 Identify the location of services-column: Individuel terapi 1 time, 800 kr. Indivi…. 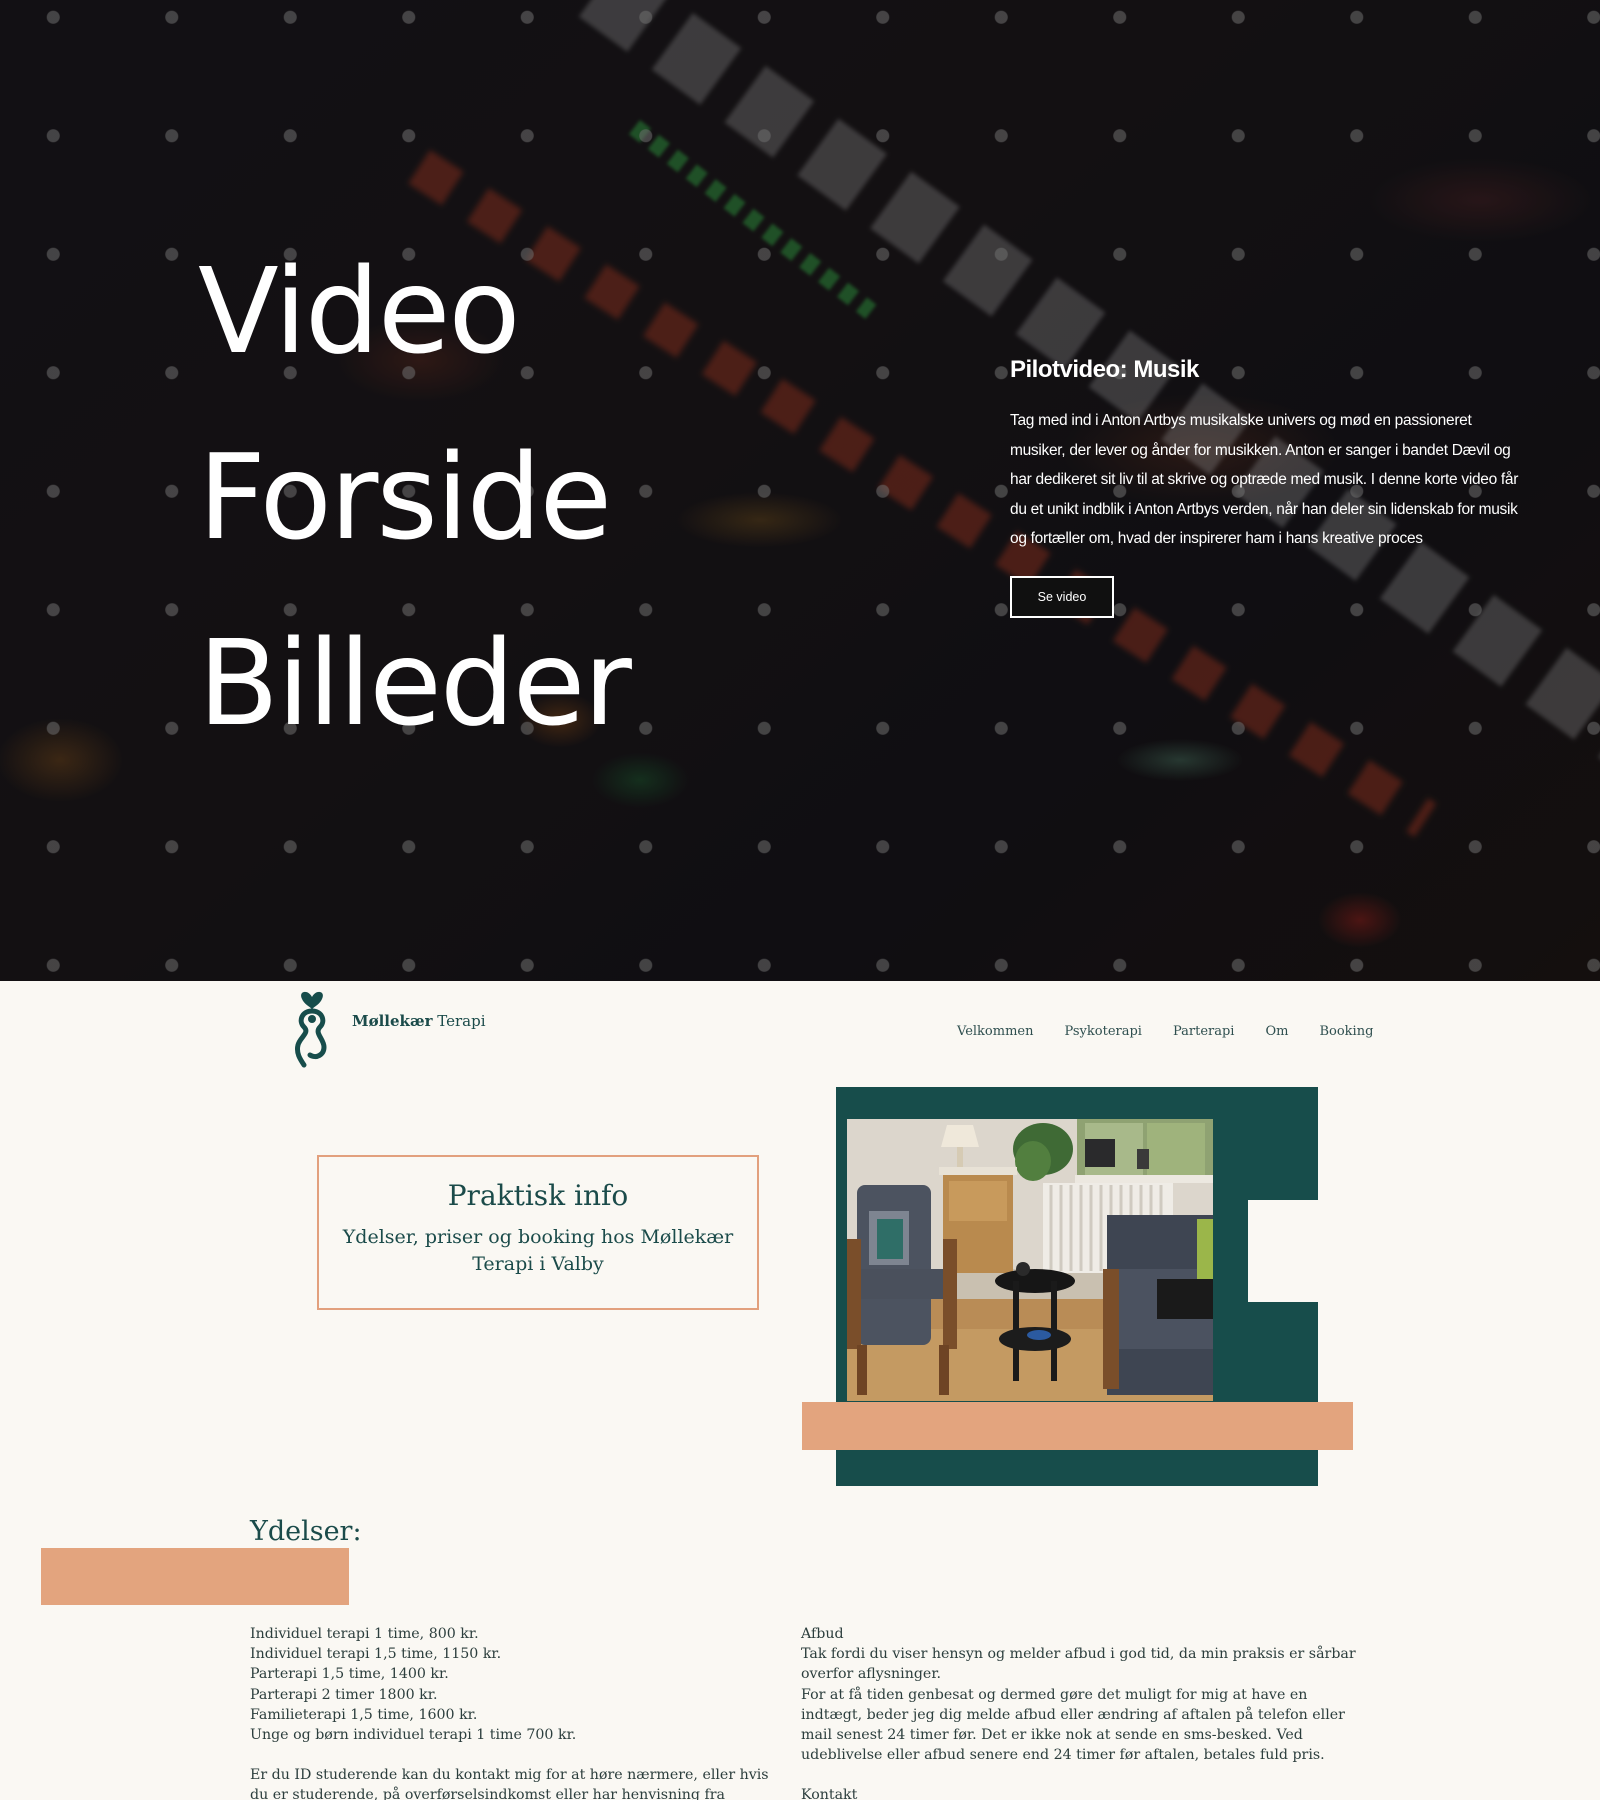
(510, 1712).